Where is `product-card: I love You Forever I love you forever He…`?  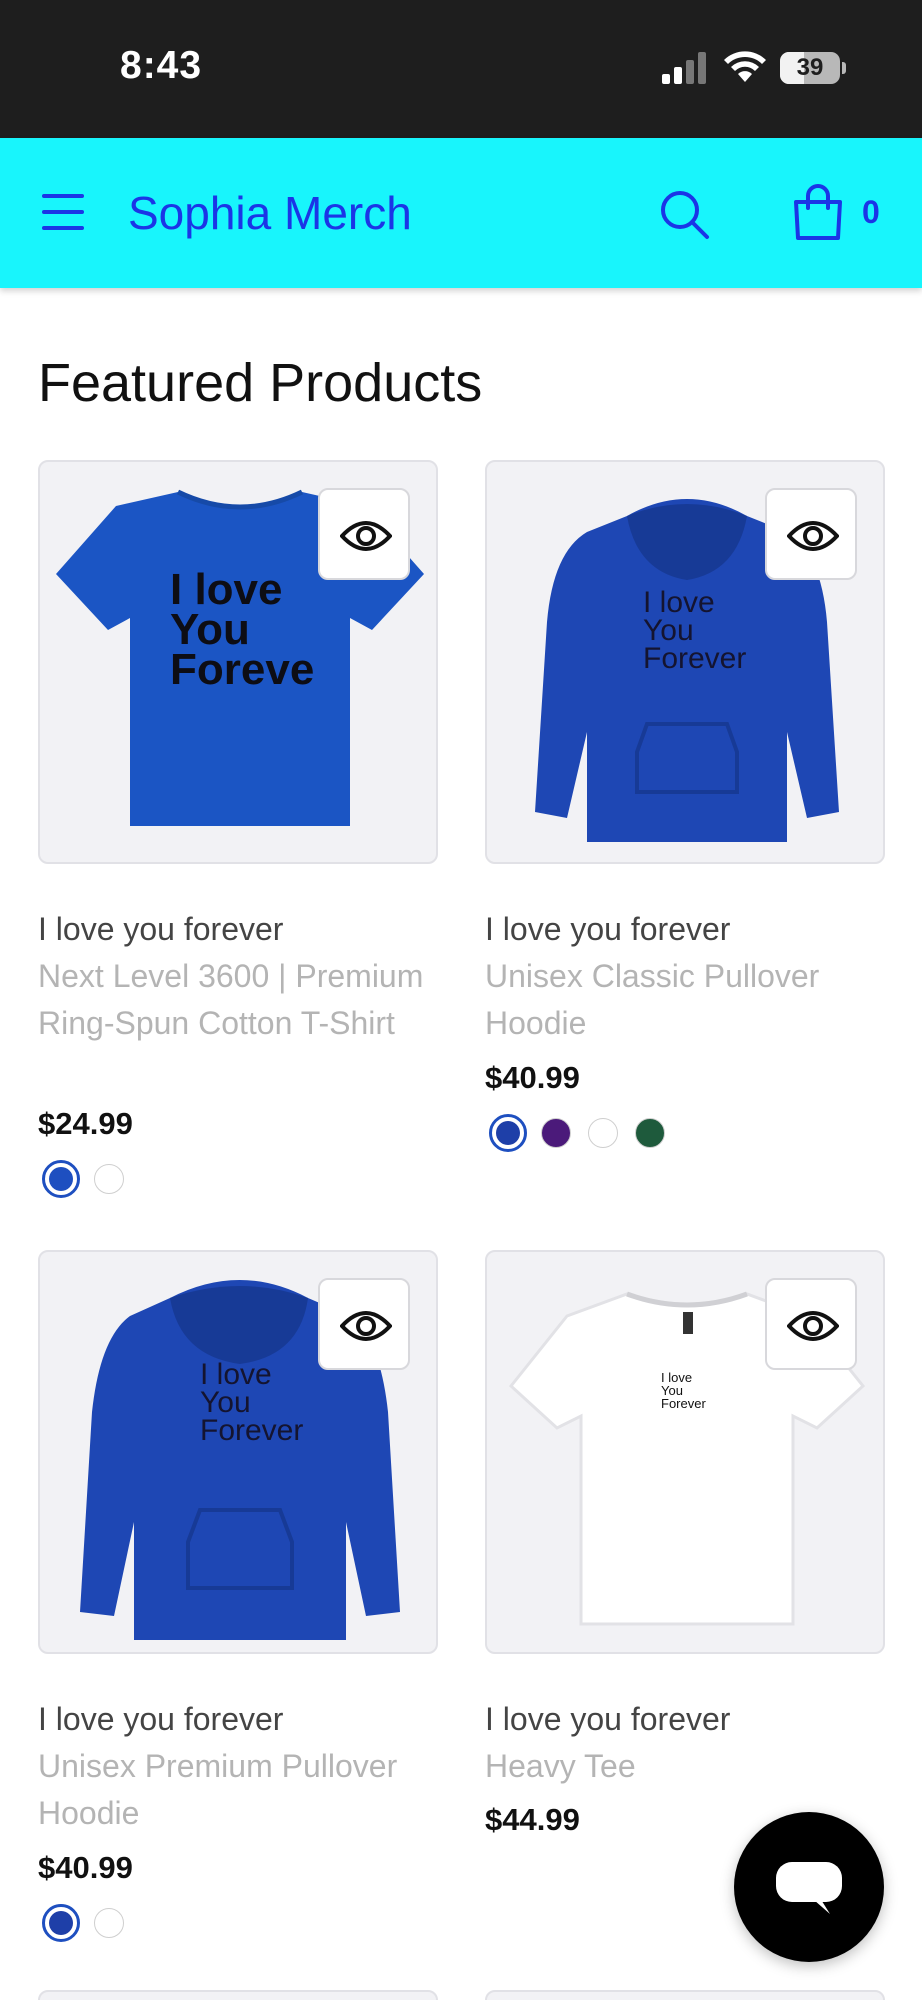 product-card: I love You Forever I love you forever He… is located at coordinates (685, 1550).